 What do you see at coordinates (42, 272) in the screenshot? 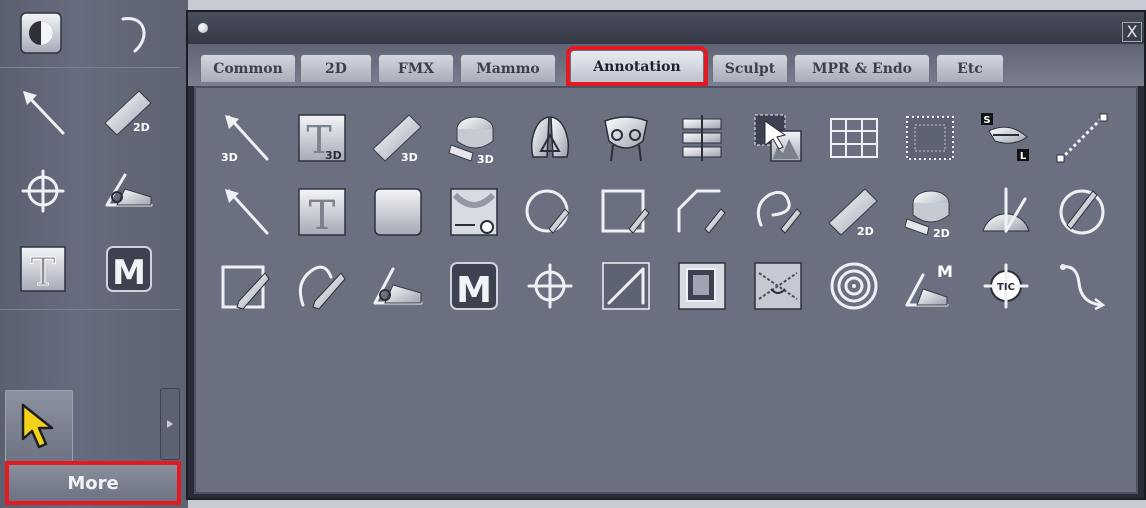
I see `text-tool-glyph: T` at bounding box center [42, 272].